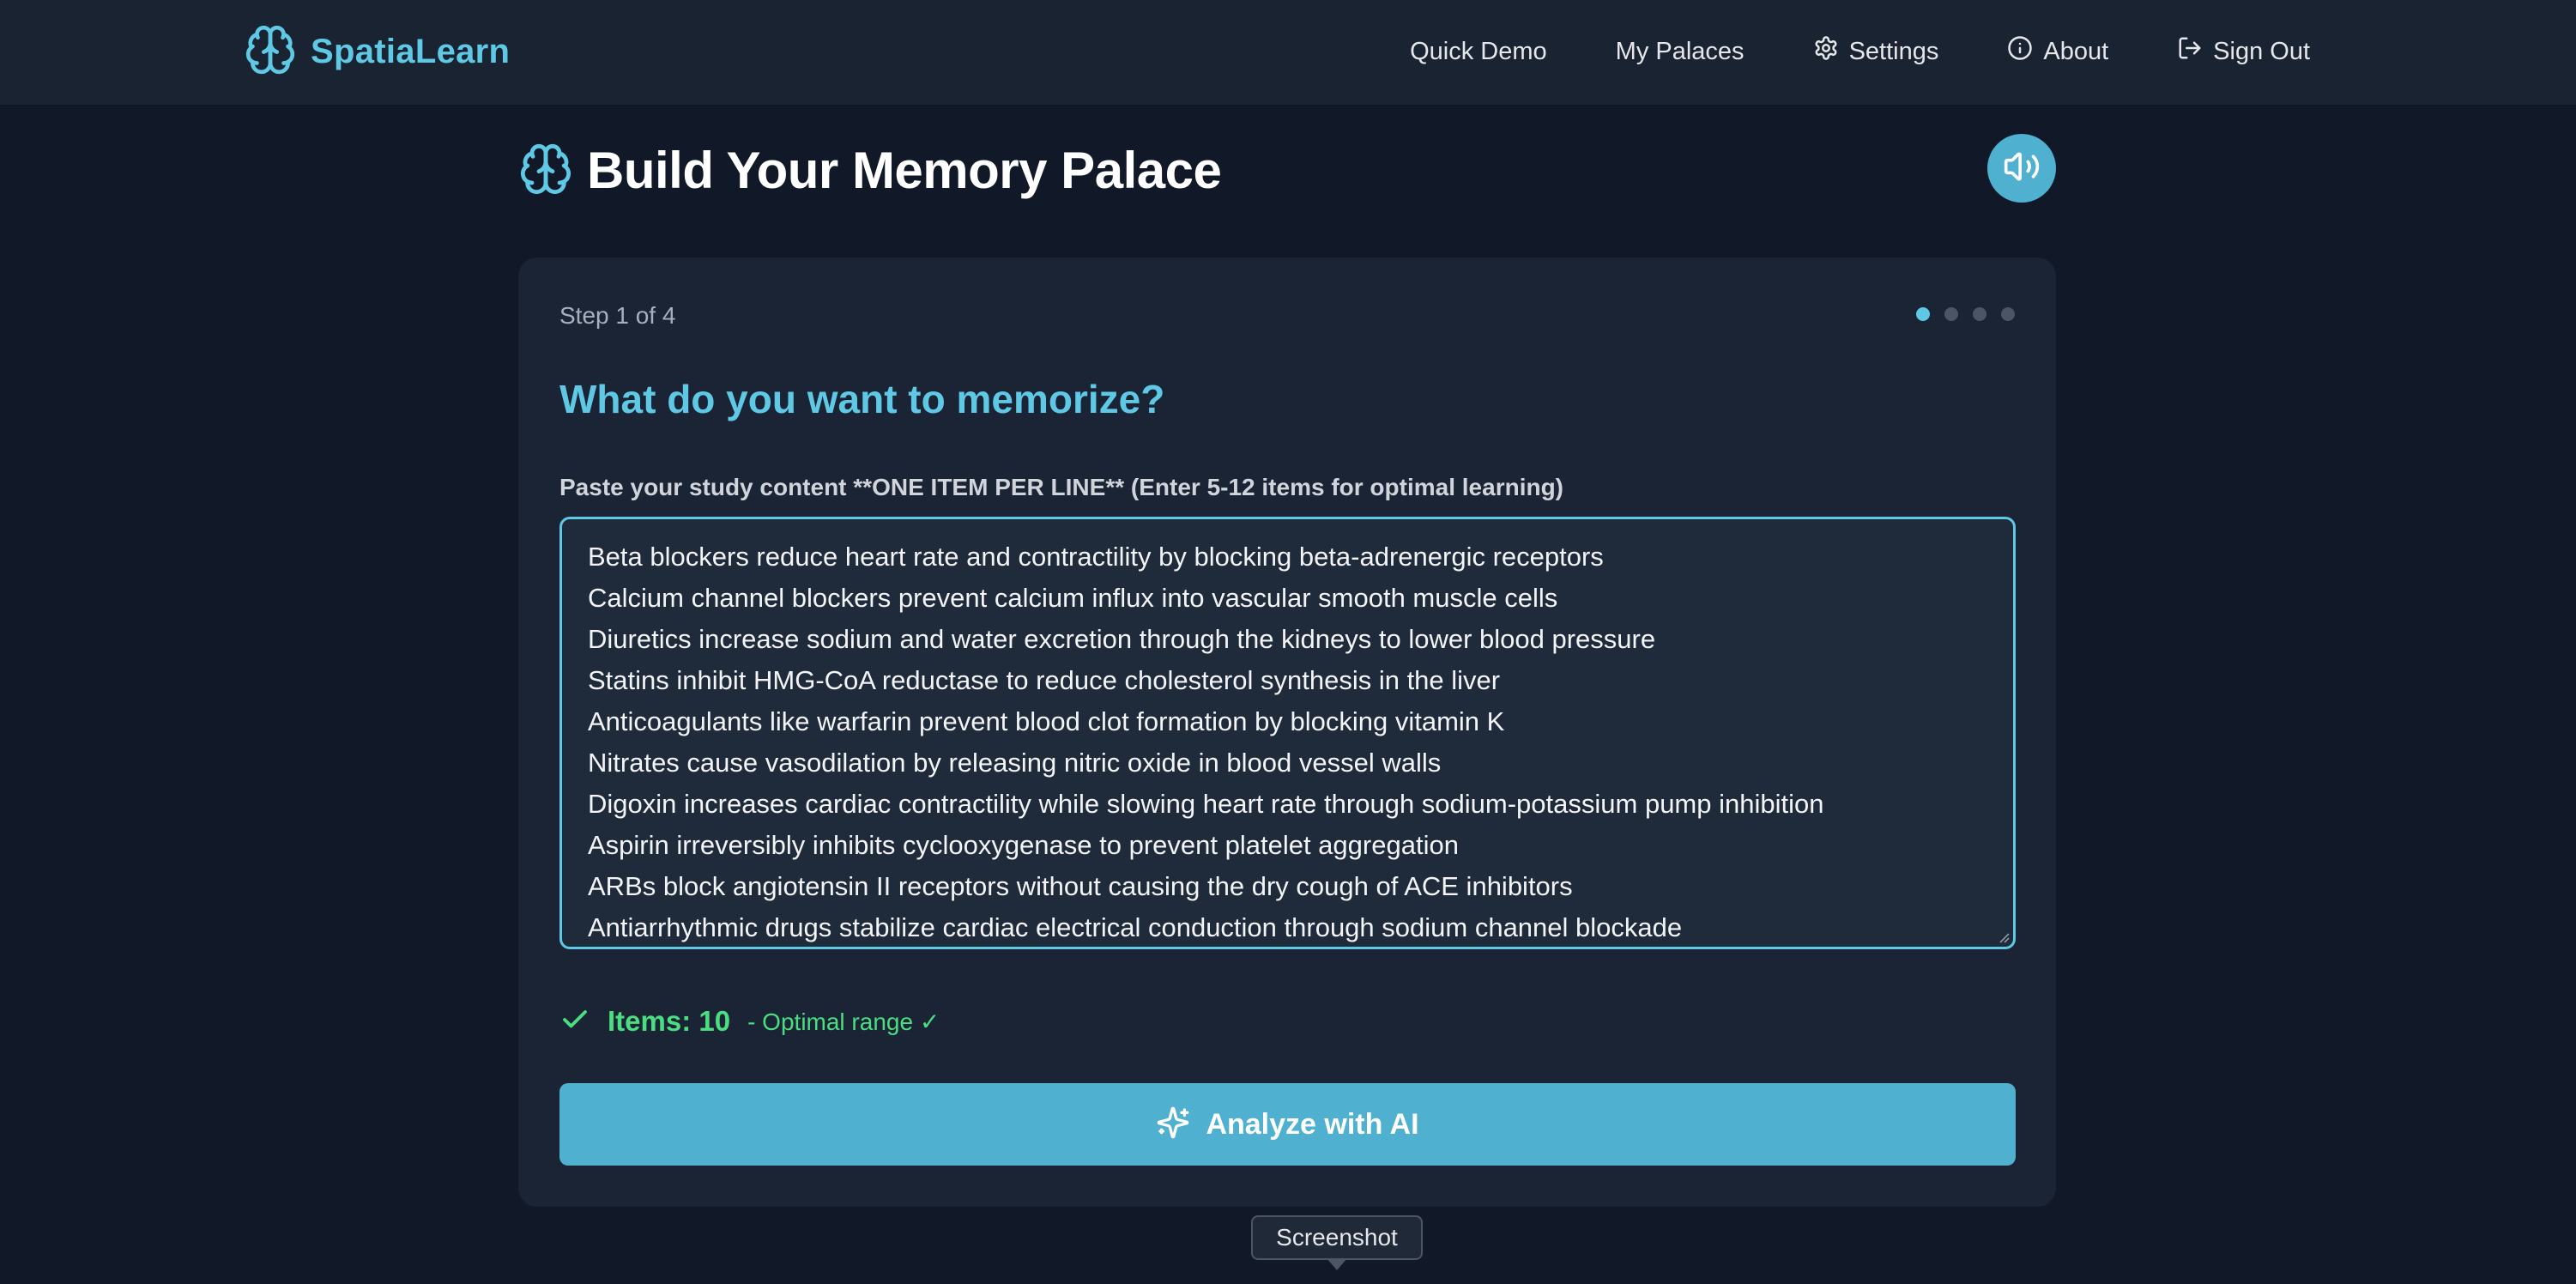 The height and width of the screenshot is (1284, 2576). I want to click on nav-my-palaces-label: My Palaces, so click(1680, 51).